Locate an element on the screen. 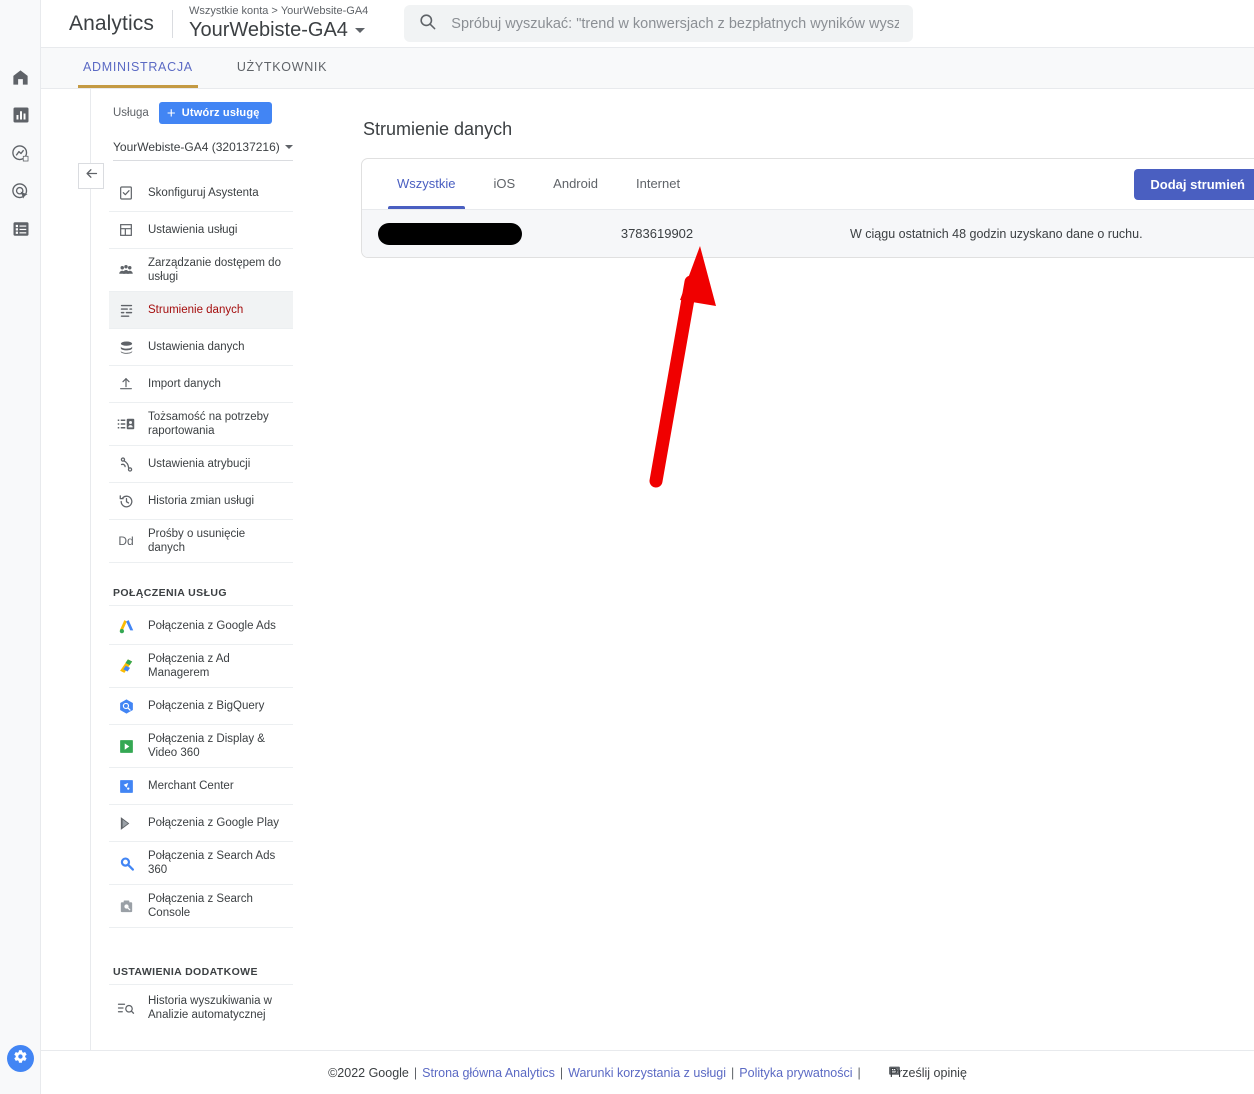  sidebar-item-ustawienia-uslugi: Ustawienia usługi is located at coordinates (201, 230).